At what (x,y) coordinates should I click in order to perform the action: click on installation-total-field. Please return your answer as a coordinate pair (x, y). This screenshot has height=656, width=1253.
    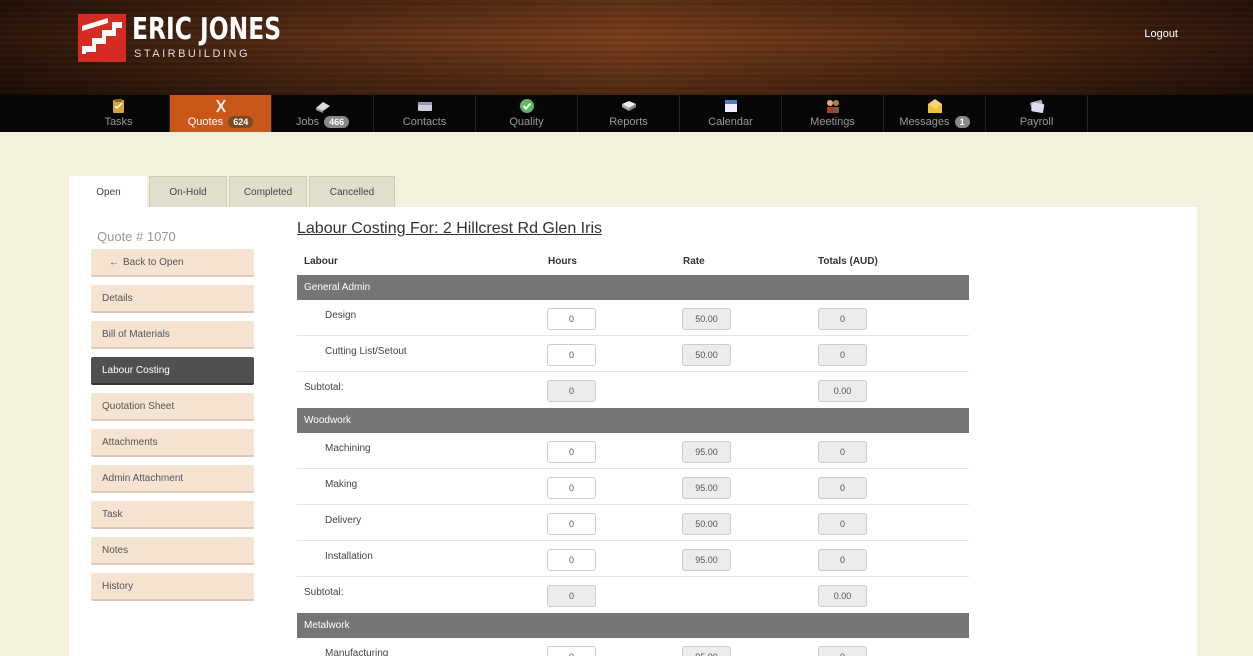
    Looking at the image, I should click on (842, 560).